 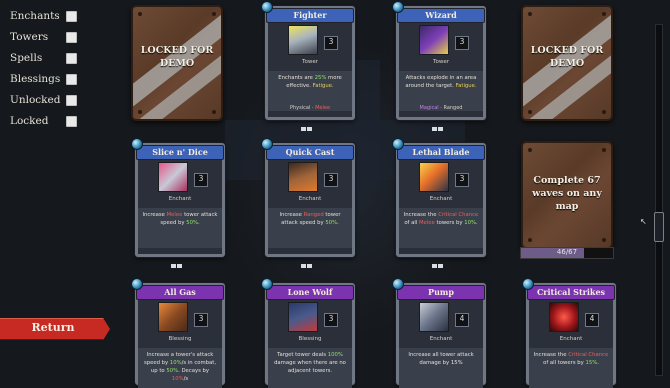 I want to click on card-title: All Gas, so click(x=180, y=292).